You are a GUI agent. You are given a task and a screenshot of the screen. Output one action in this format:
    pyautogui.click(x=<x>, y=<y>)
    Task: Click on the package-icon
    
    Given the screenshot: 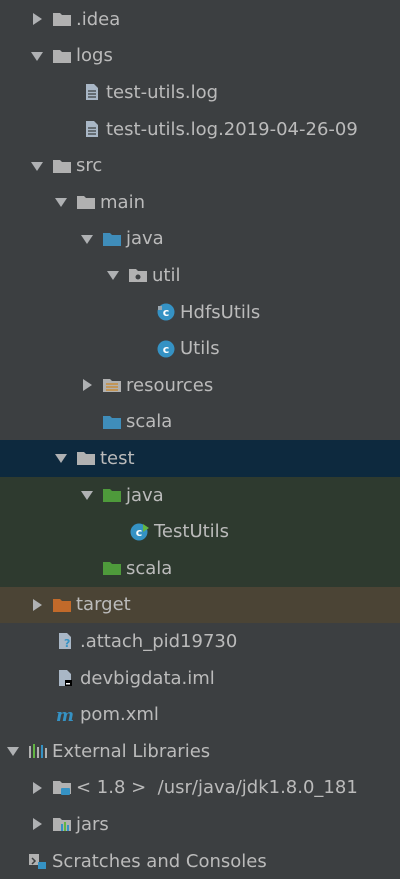 What is the action you would take?
    pyautogui.click(x=138, y=275)
    